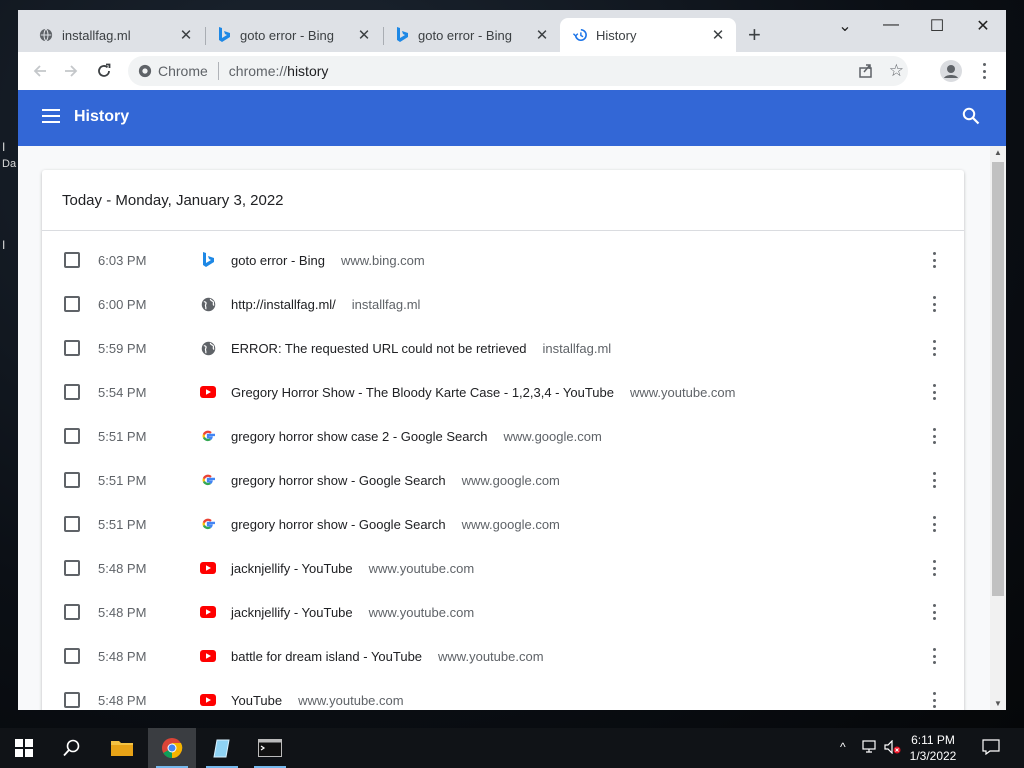 Image resolution: width=1024 pixels, height=768 pixels. I want to click on notepad-taskbar-button, so click(222, 748).